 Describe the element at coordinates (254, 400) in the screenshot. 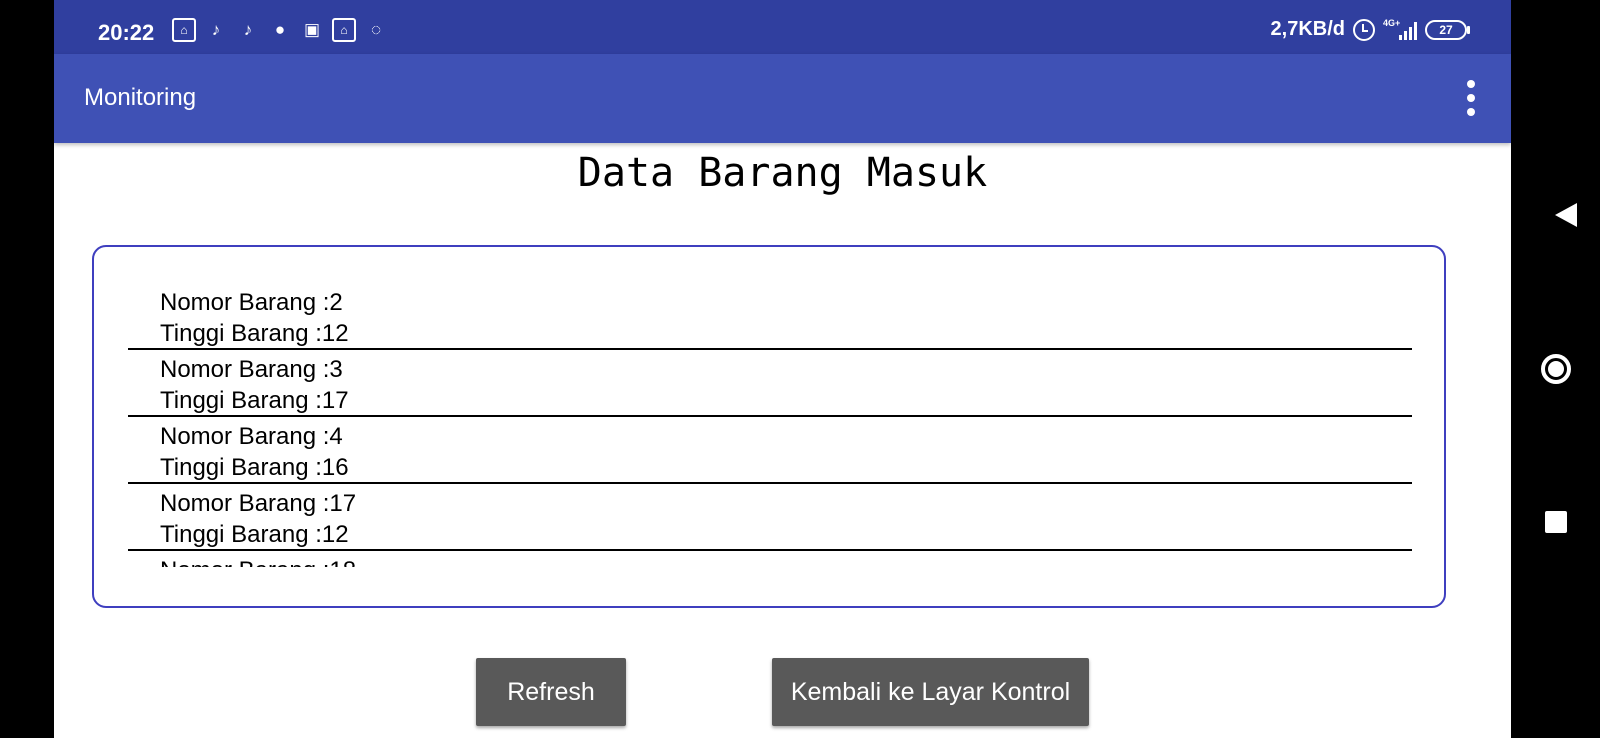

I see `item-height-text: Tinggi Barang :17` at that location.